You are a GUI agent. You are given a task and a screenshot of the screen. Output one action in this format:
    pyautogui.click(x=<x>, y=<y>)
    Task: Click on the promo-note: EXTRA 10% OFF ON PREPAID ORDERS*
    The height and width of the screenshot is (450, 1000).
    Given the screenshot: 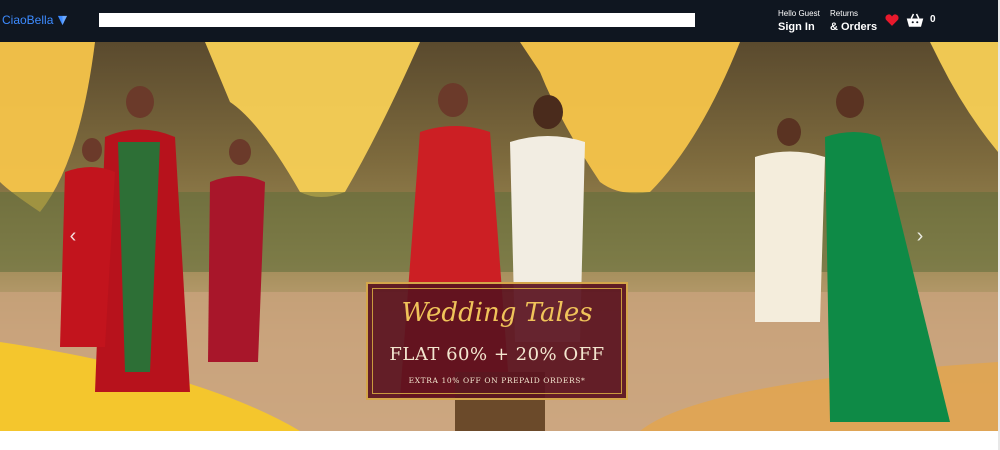 What is the action you would take?
    pyautogui.click(x=497, y=380)
    